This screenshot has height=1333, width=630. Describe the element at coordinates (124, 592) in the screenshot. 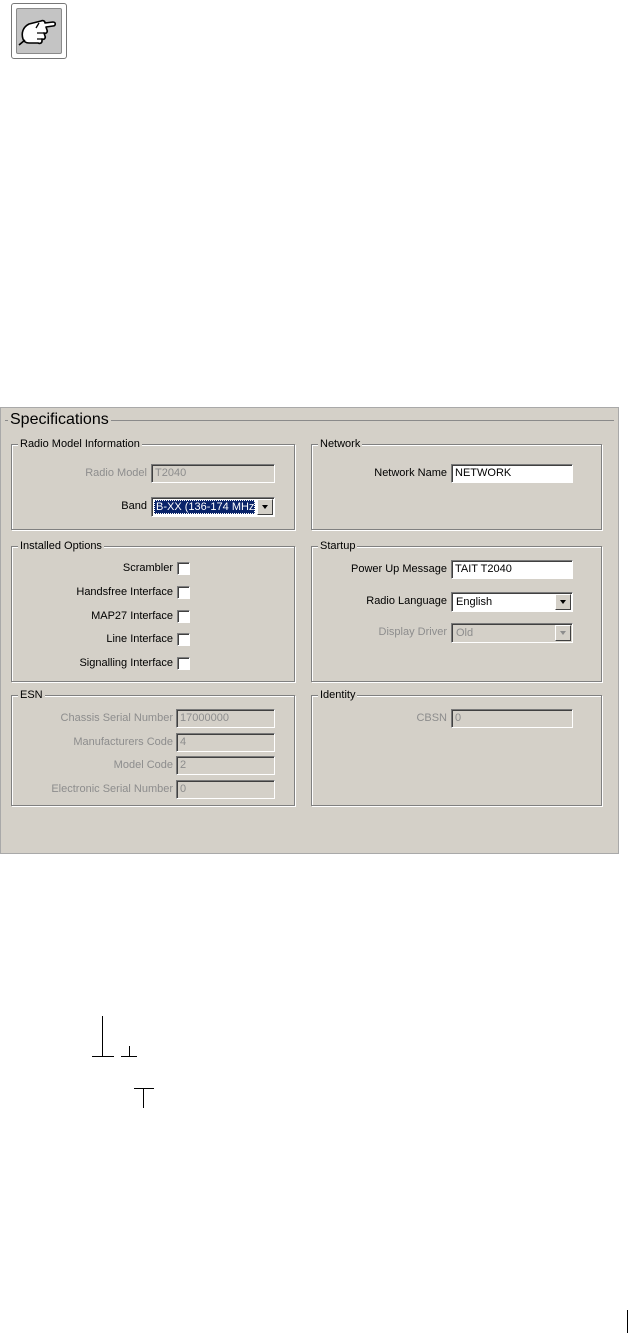

I see `handsfree-interface-label: Handsfree Interface` at that location.